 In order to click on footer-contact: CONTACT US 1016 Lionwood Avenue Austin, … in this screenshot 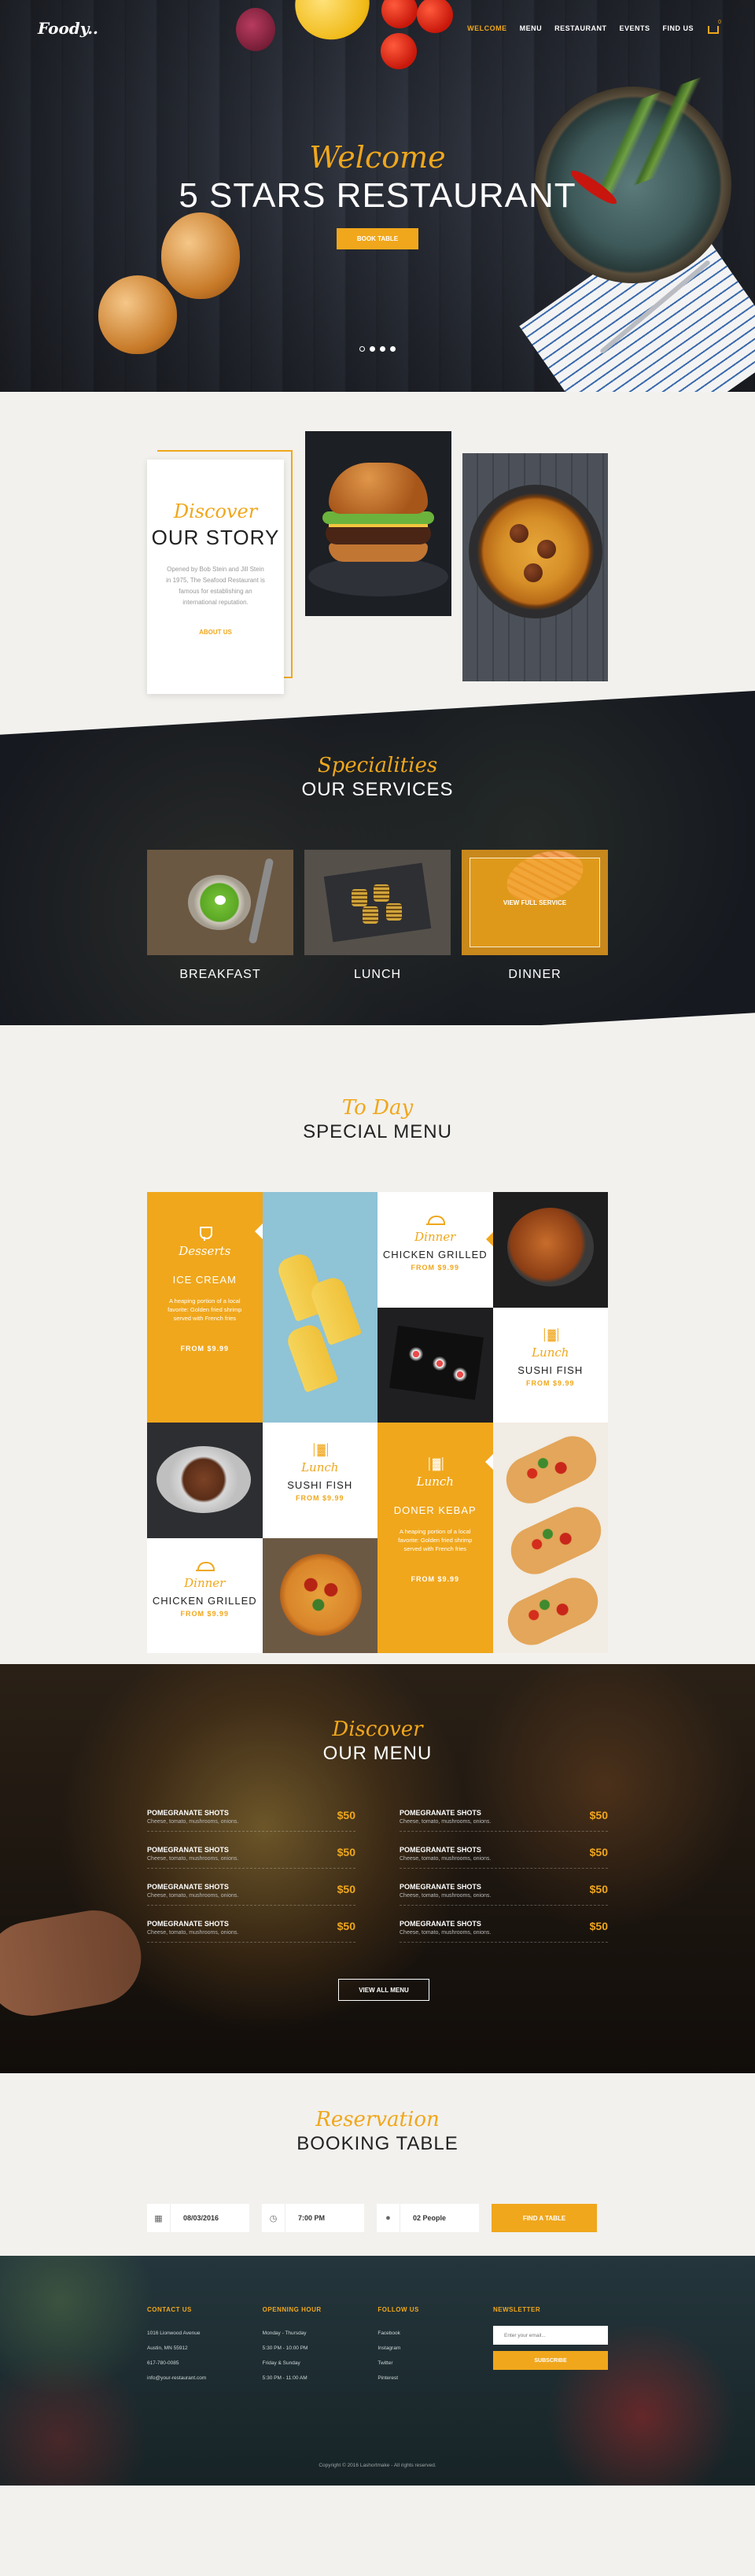, I will do `click(205, 2346)`.